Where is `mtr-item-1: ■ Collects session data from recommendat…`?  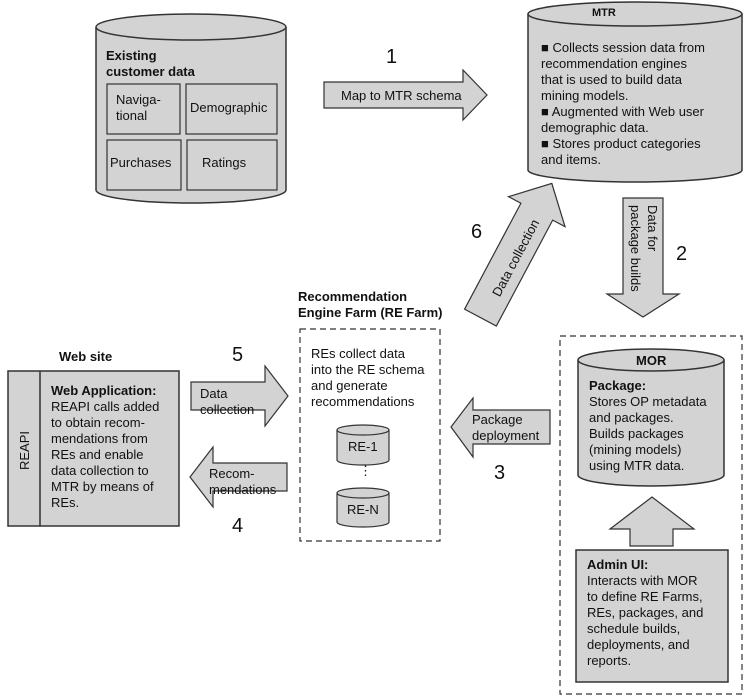 mtr-item-1: ■ Collects session data from recommendat… is located at coordinates (641, 72).